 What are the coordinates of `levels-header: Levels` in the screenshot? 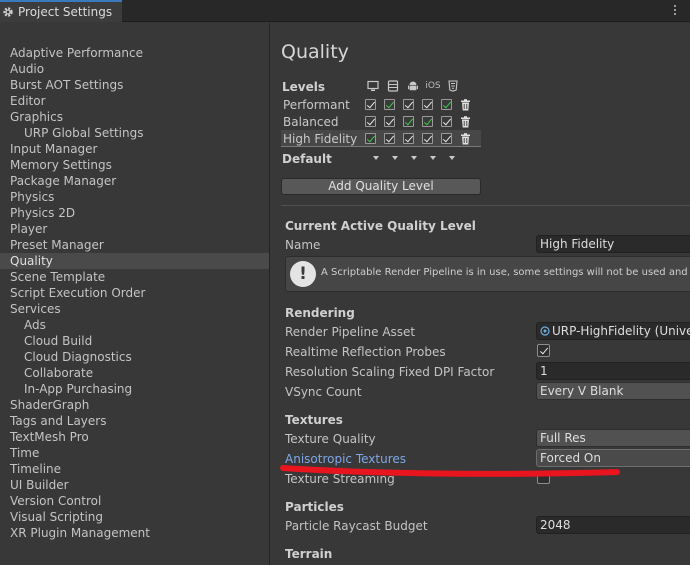 It's located at (304, 87).